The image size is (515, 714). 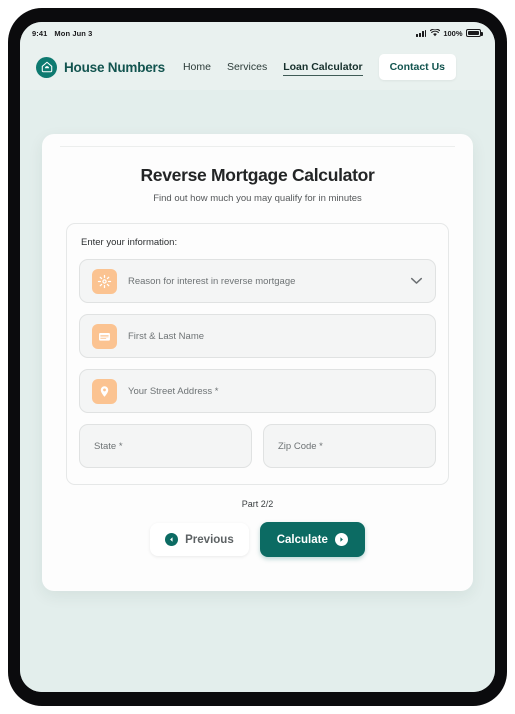 I want to click on status-bar-left: 9:41 Mon Jun 3, so click(x=62, y=33).